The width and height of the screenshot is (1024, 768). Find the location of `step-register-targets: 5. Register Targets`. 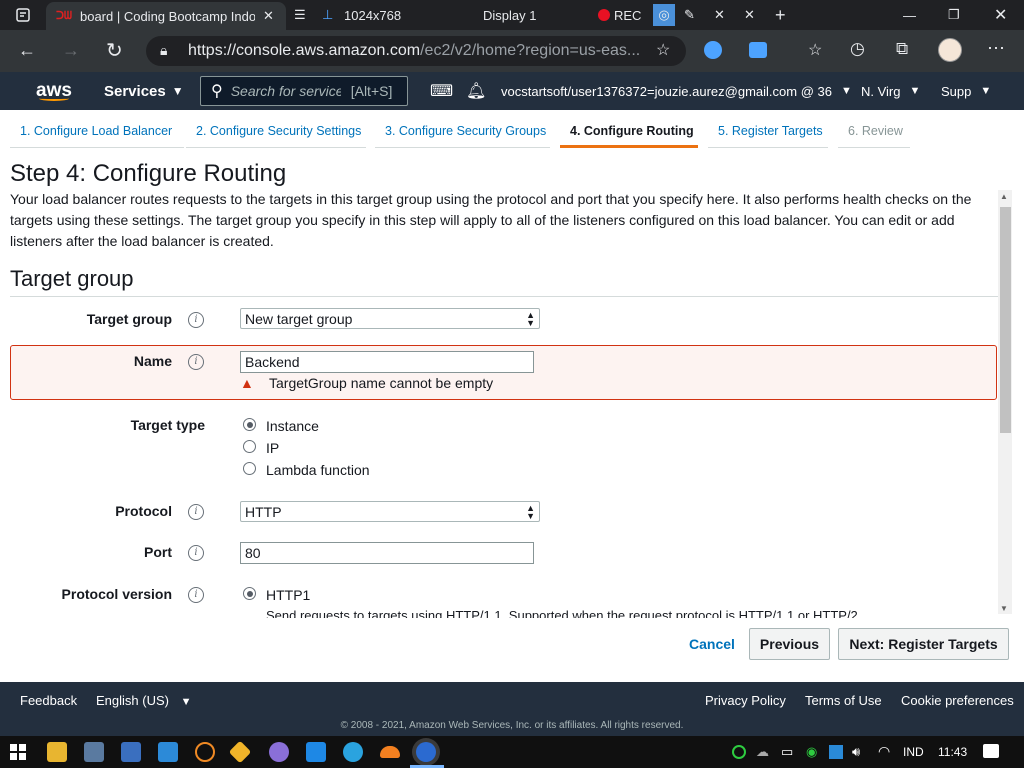

step-register-targets: 5. Register Targets is located at coordinates (768, 133).